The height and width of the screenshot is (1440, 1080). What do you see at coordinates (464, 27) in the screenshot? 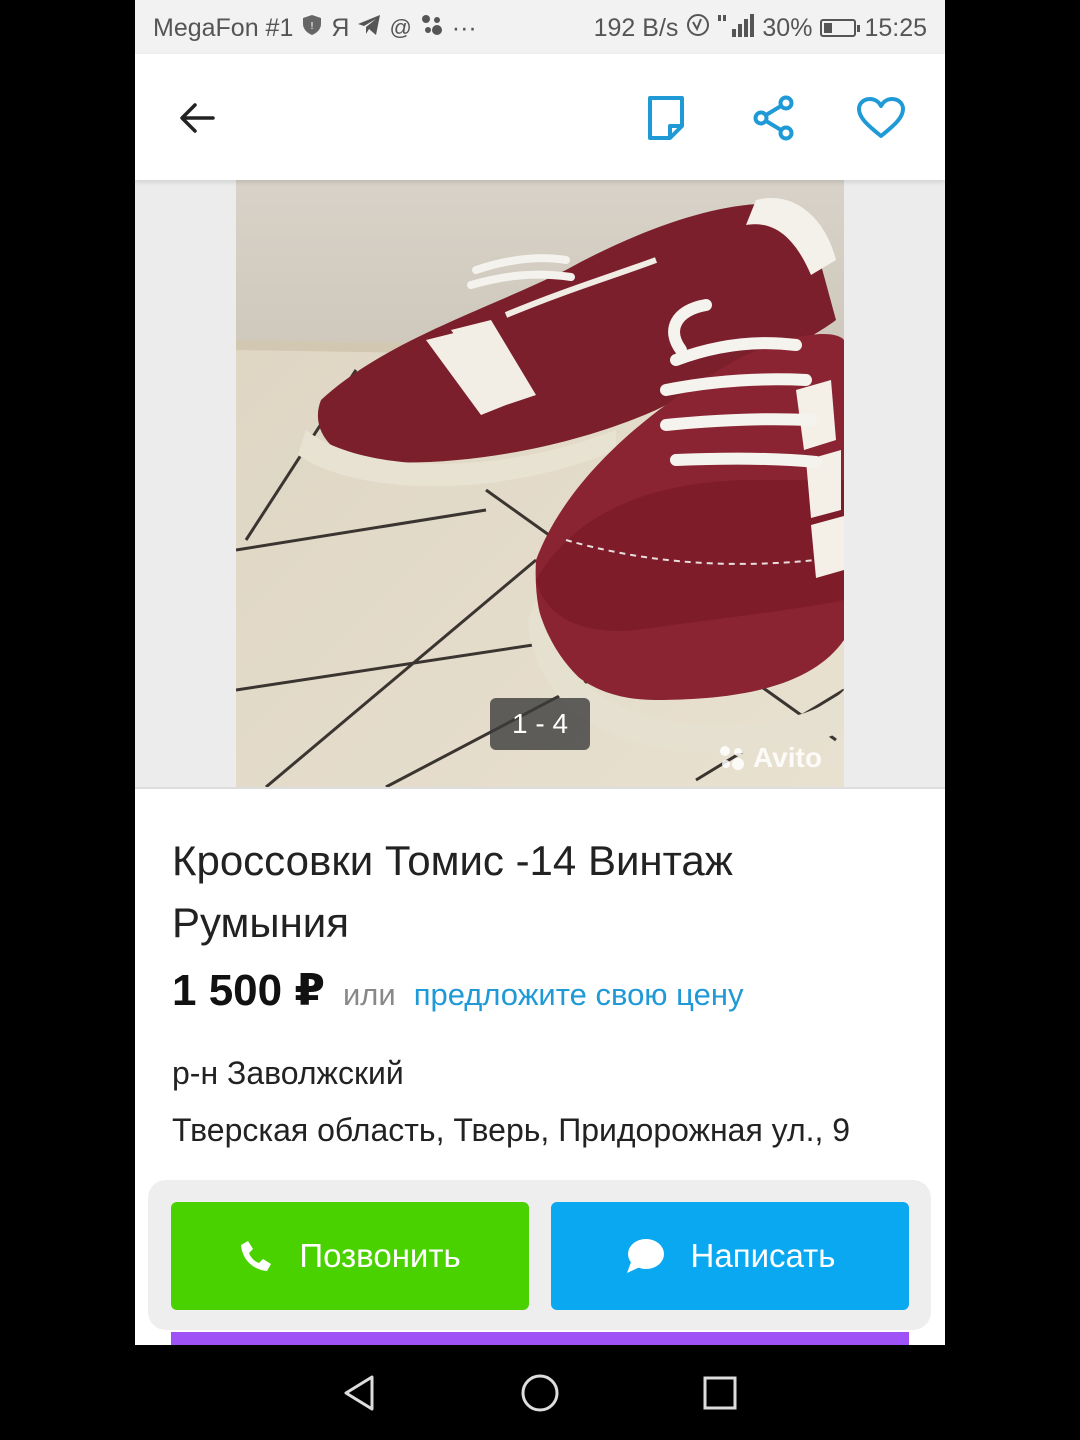
I see `more-notifications-icon: ···` at bounding box center [464, 27].